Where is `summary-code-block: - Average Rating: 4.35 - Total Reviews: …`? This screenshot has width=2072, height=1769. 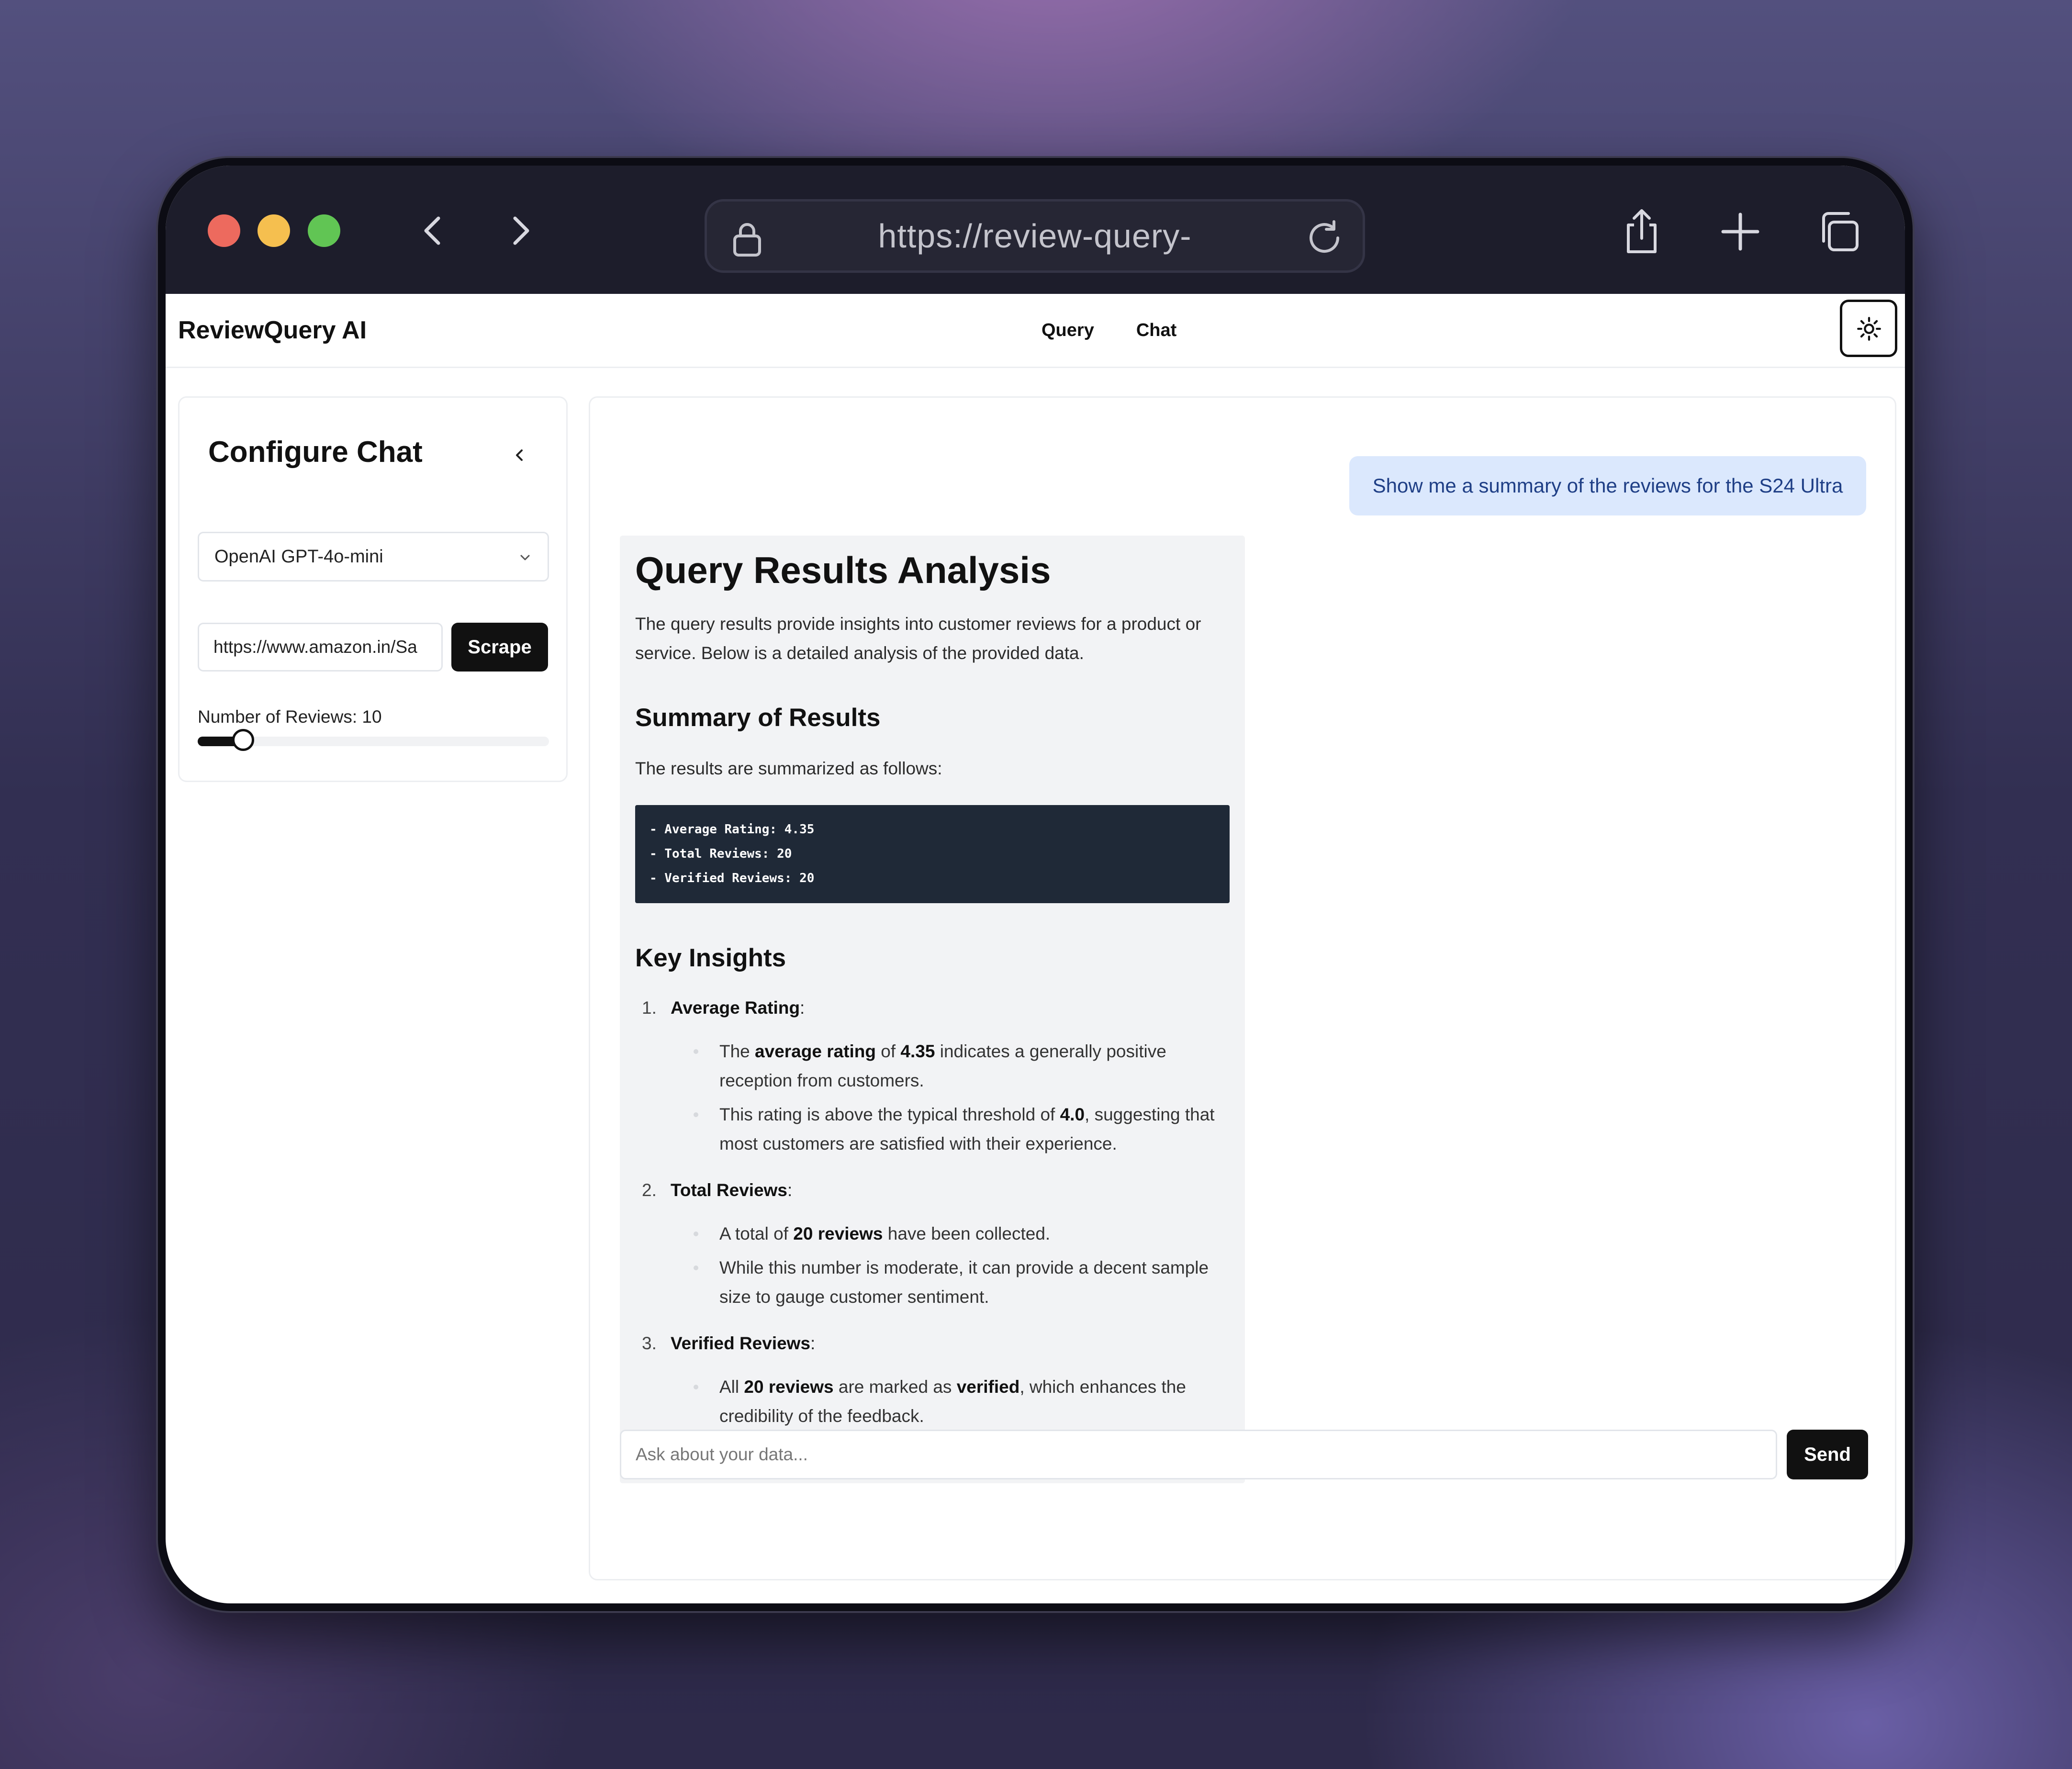
summary-code-block: - Average Rating: 4.35 - Total Reviews: … is located at coordinates (933, 855).